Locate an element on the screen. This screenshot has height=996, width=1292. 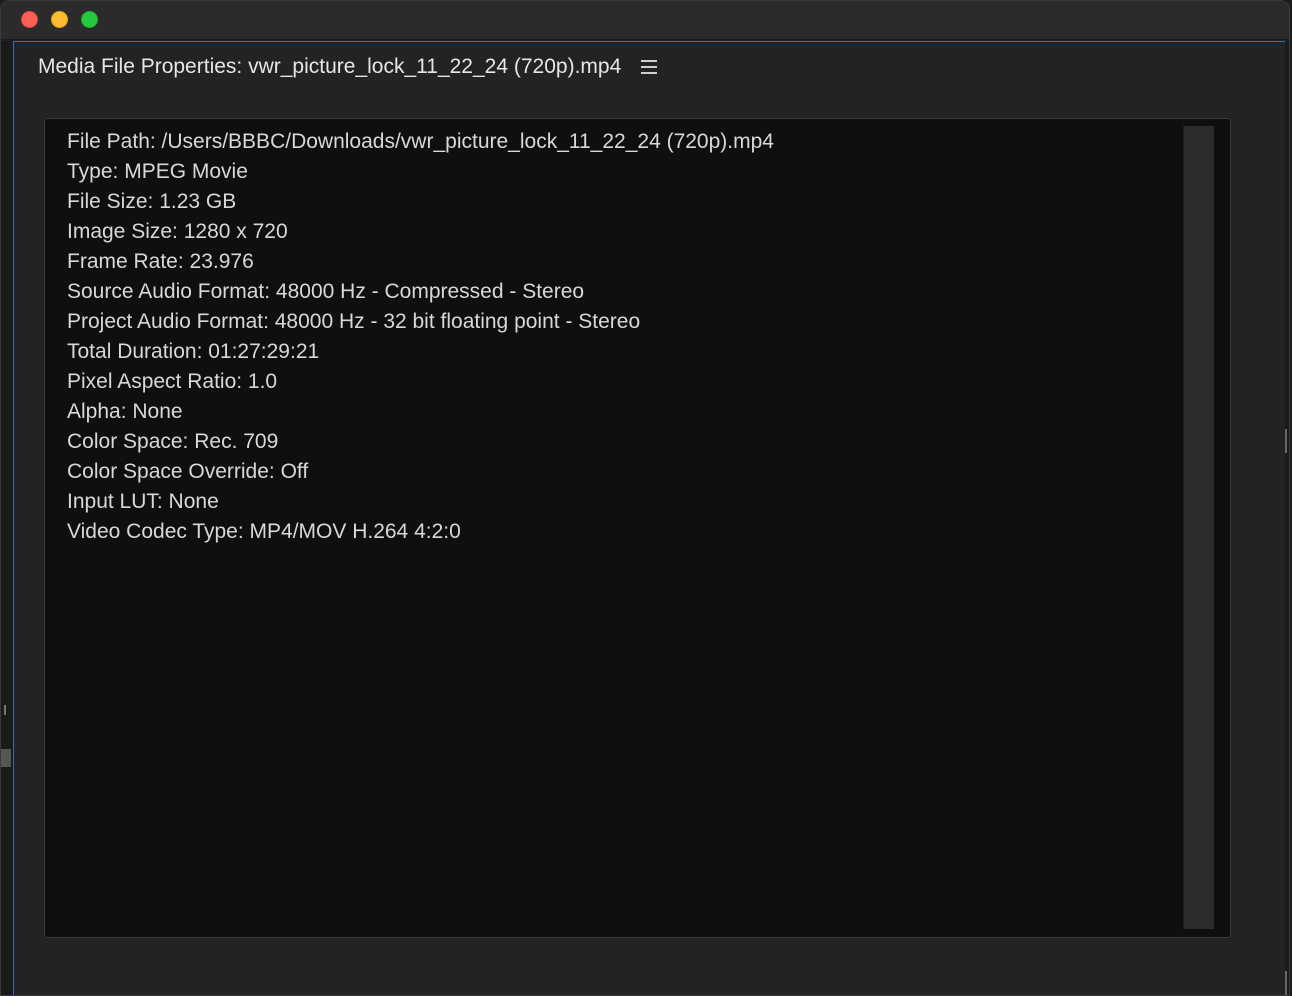
minimize-window-button is located at coordinates (59, 19).